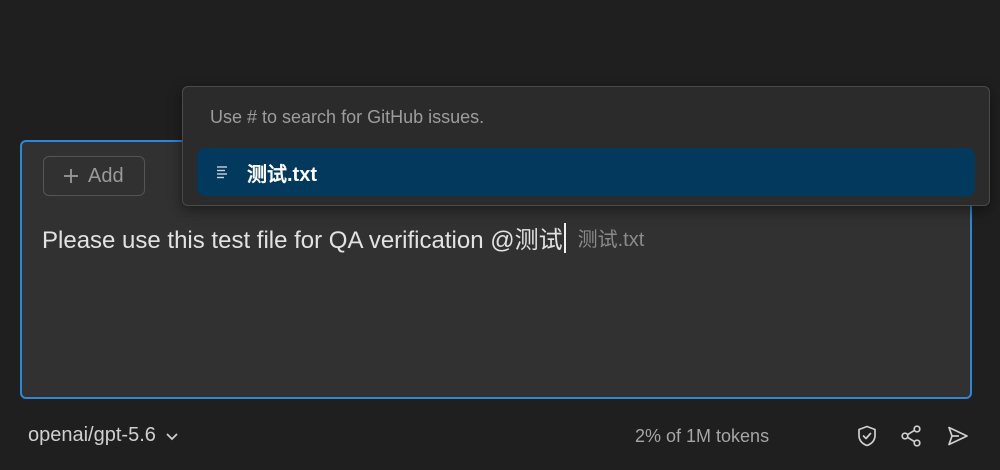 The image size is (1000, 470). I want to click on text-caret, so click(564, 237).